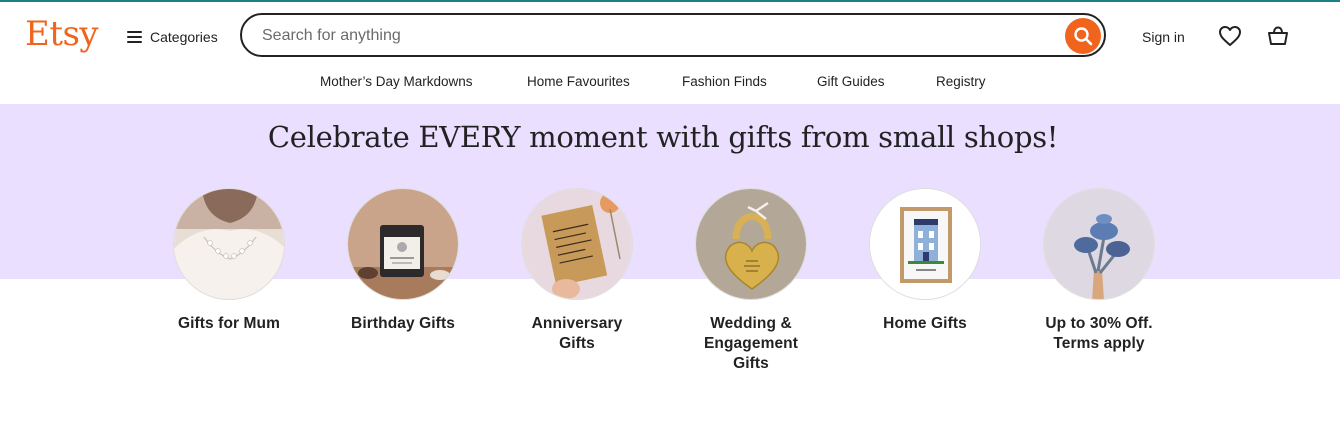 The image size is (1340, 428). I want to click on categories-button: Categories, so click(172, 37).